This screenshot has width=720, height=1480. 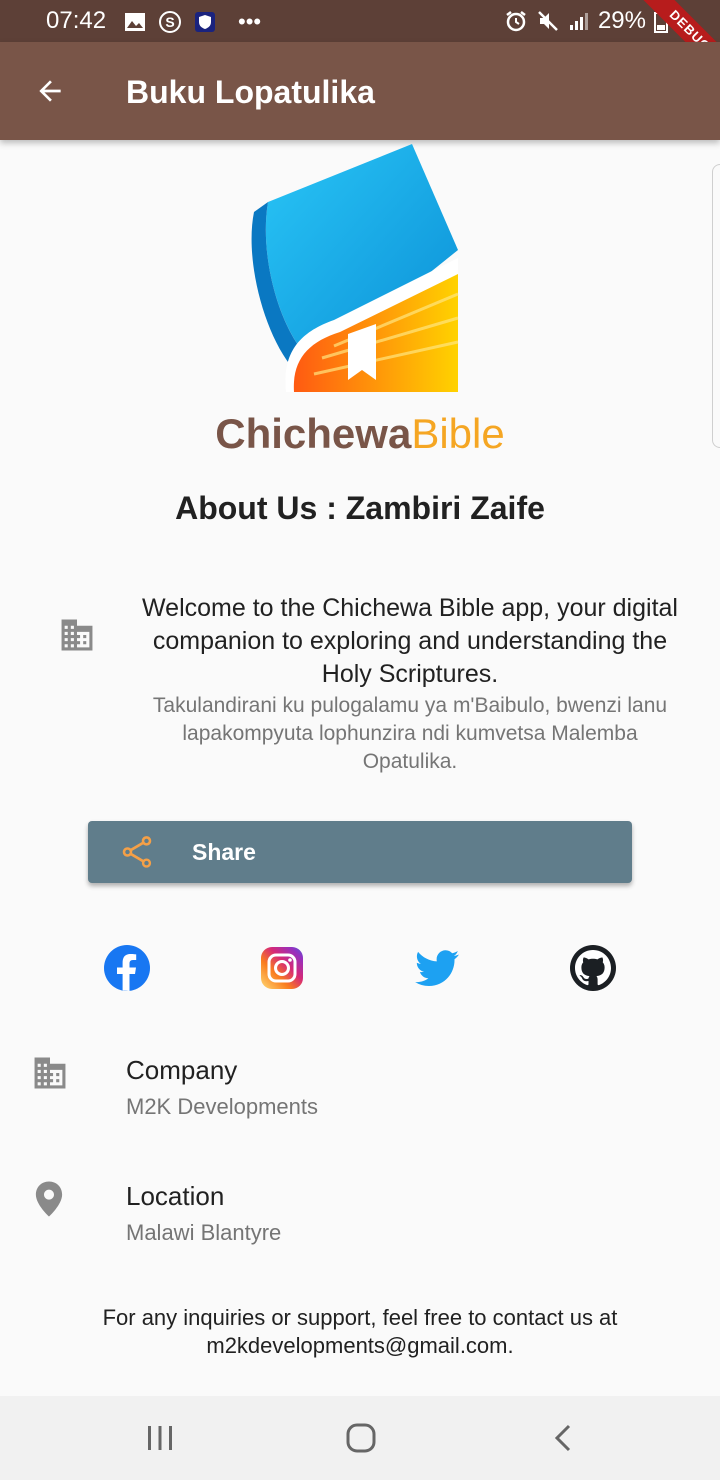 I want to click on nav-back-button, so click(x=563, y=1438).